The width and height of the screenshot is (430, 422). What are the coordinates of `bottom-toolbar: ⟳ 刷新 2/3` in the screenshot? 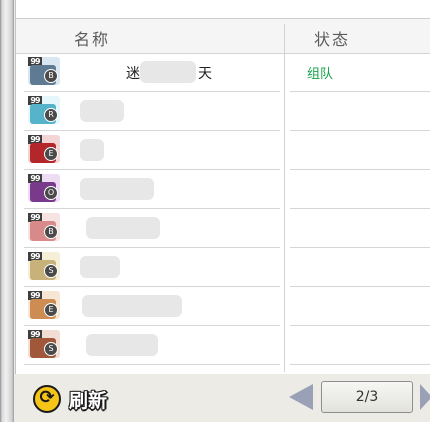 It's located at (222, 398).